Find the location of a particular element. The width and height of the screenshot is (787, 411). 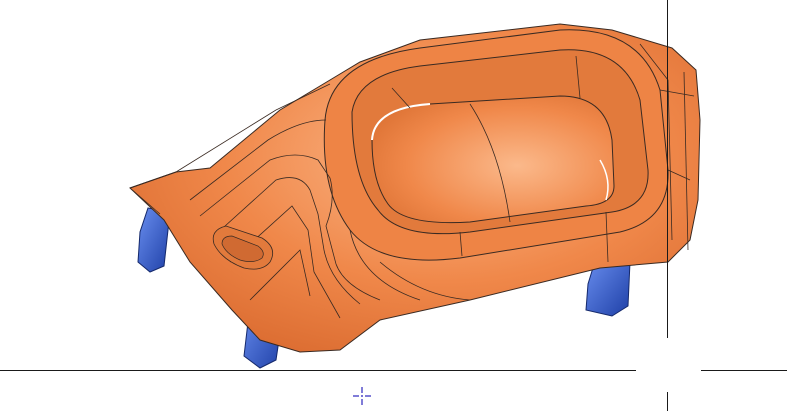

vertical-axis-line-lower is located at coordinates (667, 401).